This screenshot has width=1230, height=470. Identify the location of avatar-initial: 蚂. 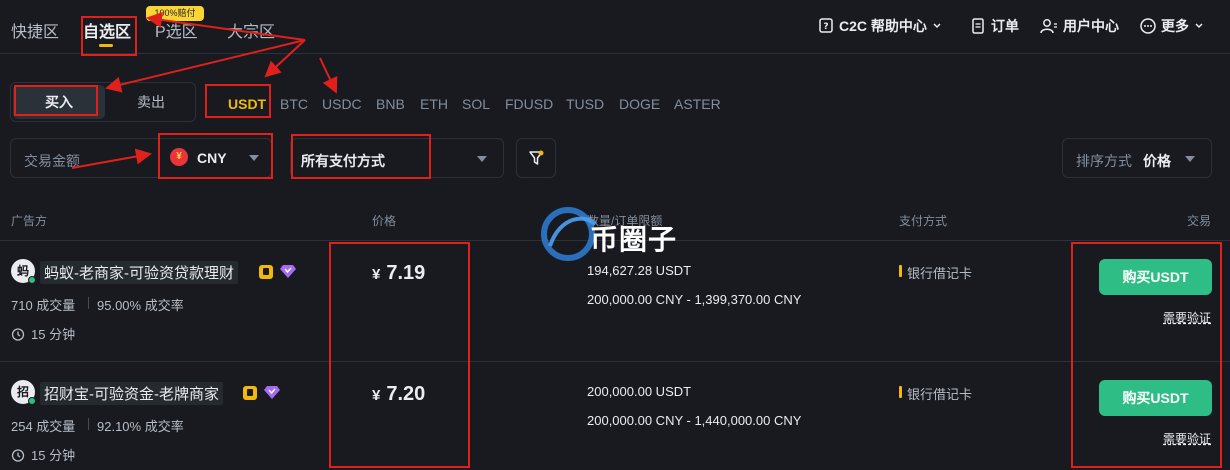
(22, 271).